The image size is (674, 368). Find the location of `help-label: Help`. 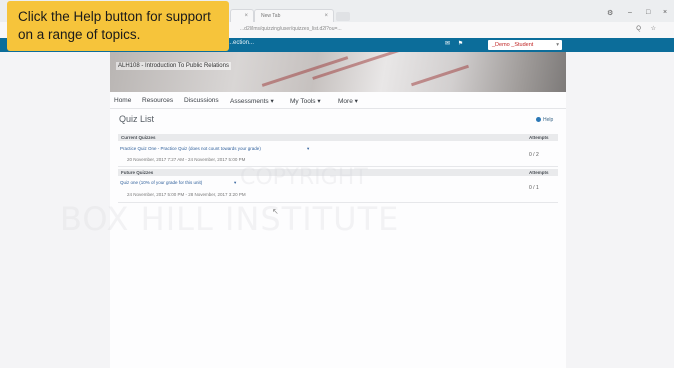

help-label: Help is located at coordinates (548, 120).